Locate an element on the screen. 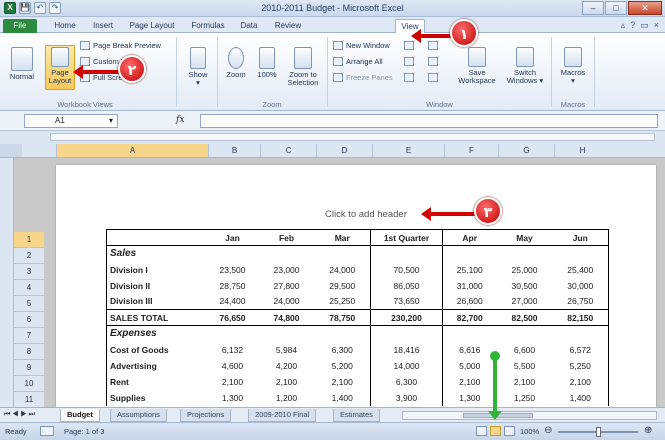 The image size is (665, 440). column-header-e: E is located at coordinates (408, 150).